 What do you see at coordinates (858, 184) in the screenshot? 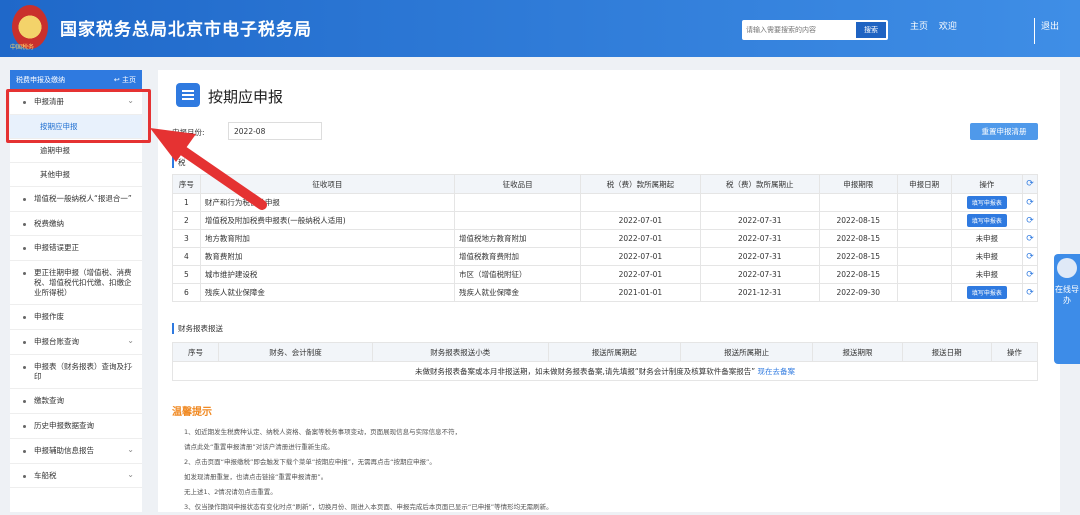
I see `table-header-cell: 申报期限` at bounding box center [858, 184].